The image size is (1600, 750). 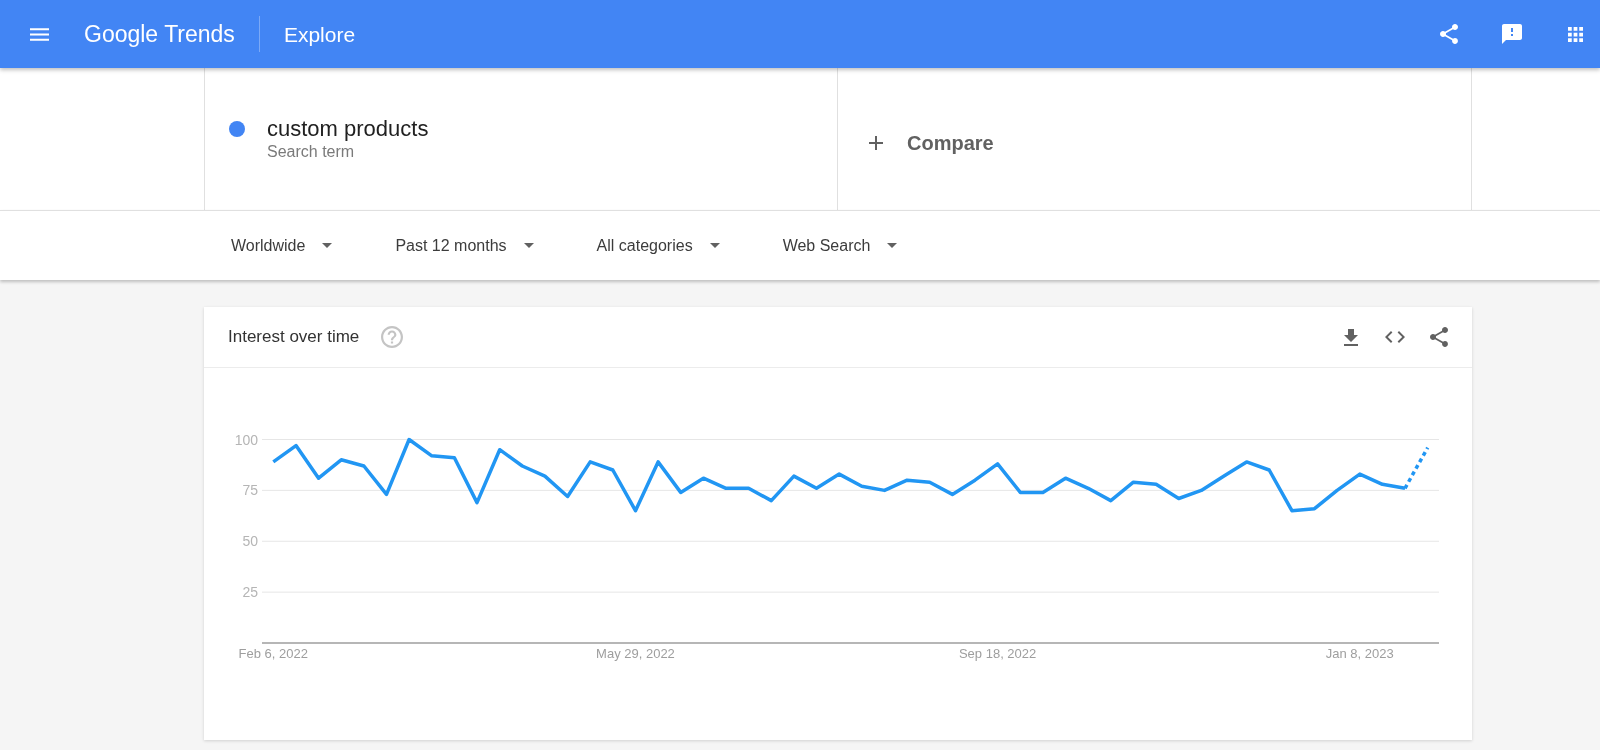 I want to click on x-axis-label: Feb 6, 2022, so click(x=273, y=653).